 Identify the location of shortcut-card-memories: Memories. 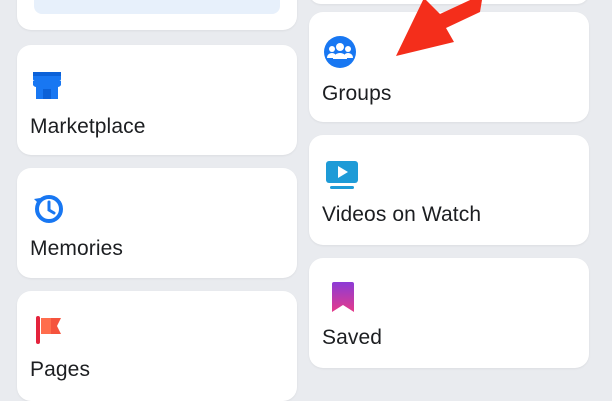
(157, 223).